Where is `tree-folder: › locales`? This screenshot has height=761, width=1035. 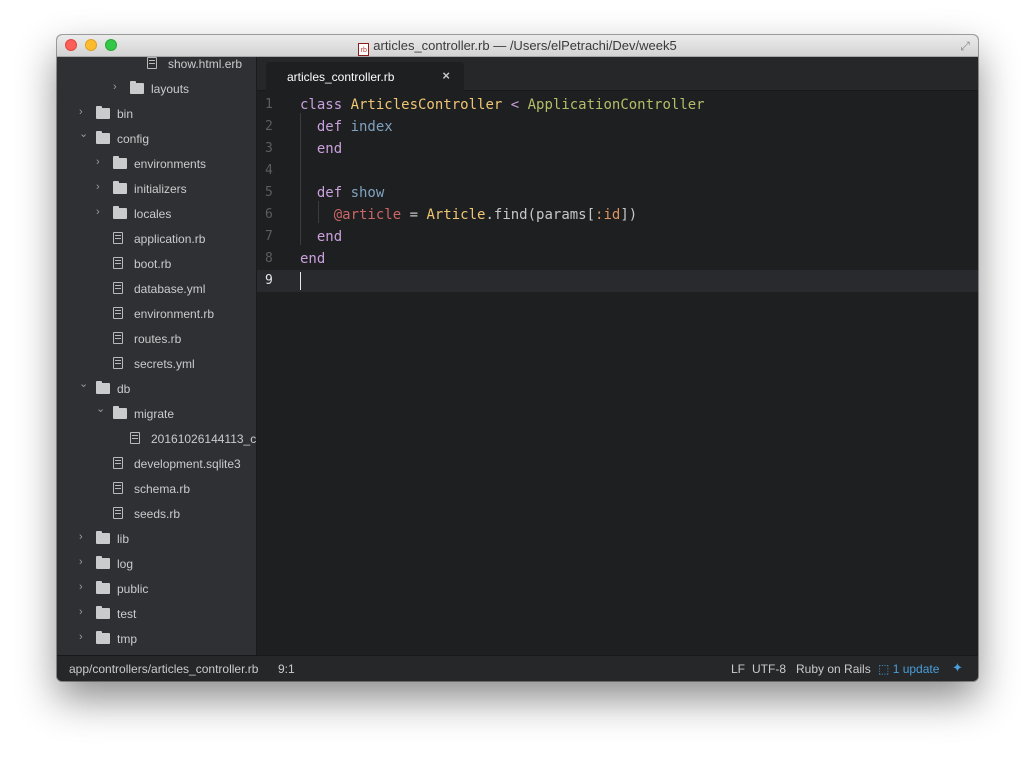 tree-folder: › locales is located at coordinates (156, 214).